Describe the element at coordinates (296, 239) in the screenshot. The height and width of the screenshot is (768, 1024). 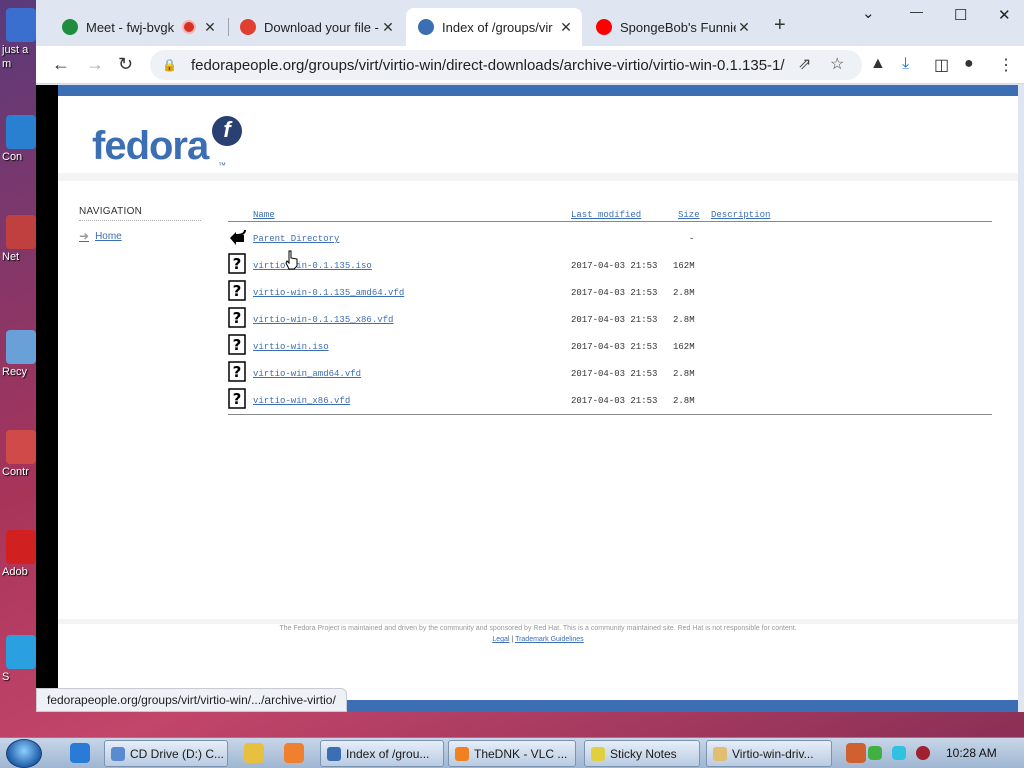
I see `parent-directory-link: Parent Directory` at that location.